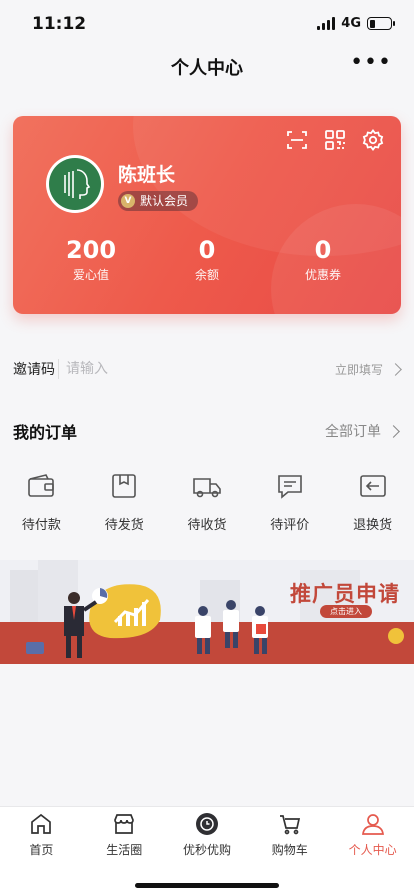  What do you see at coordinates (45, 432) in the screenshot?
I see `orders-title: 我的订单` at bounding box center [45, 432].